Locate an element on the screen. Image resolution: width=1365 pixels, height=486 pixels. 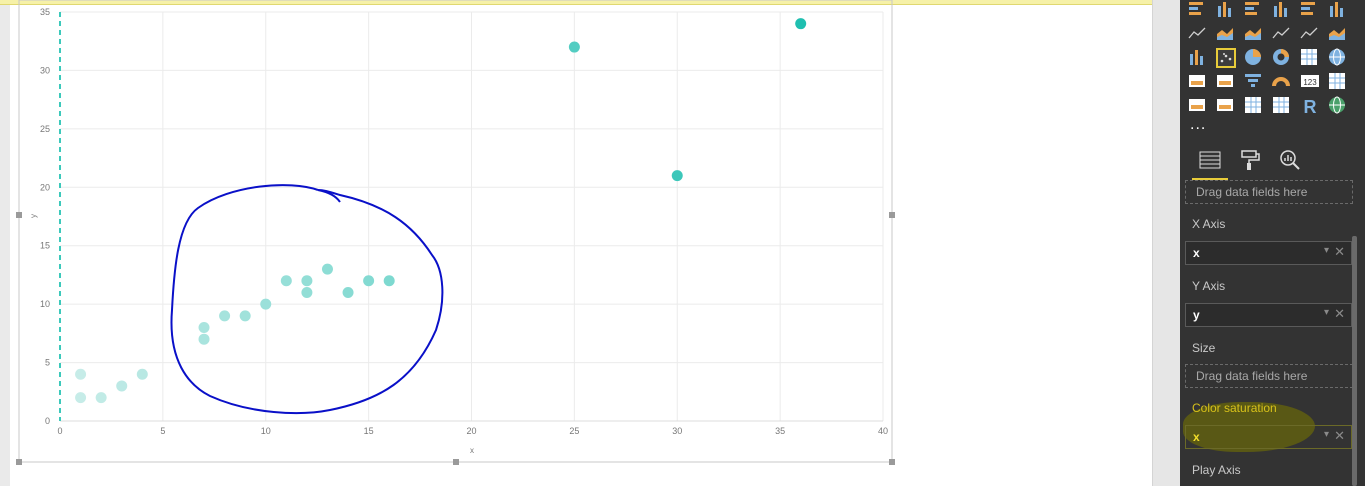
y-axis-title: y is located at coordinates (33, 216).